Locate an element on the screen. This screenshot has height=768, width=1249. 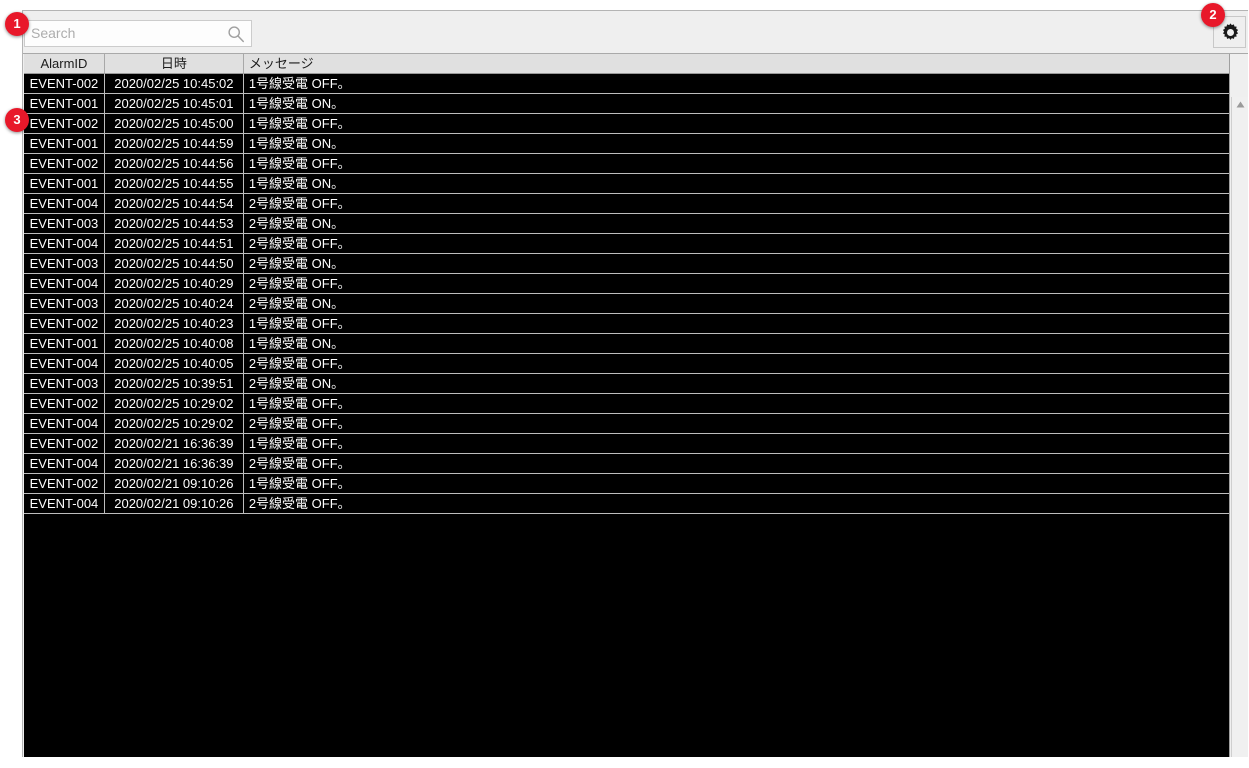
cell-datetime: 2020/02/25 10:44:50 is located at coordinates (174, 263).